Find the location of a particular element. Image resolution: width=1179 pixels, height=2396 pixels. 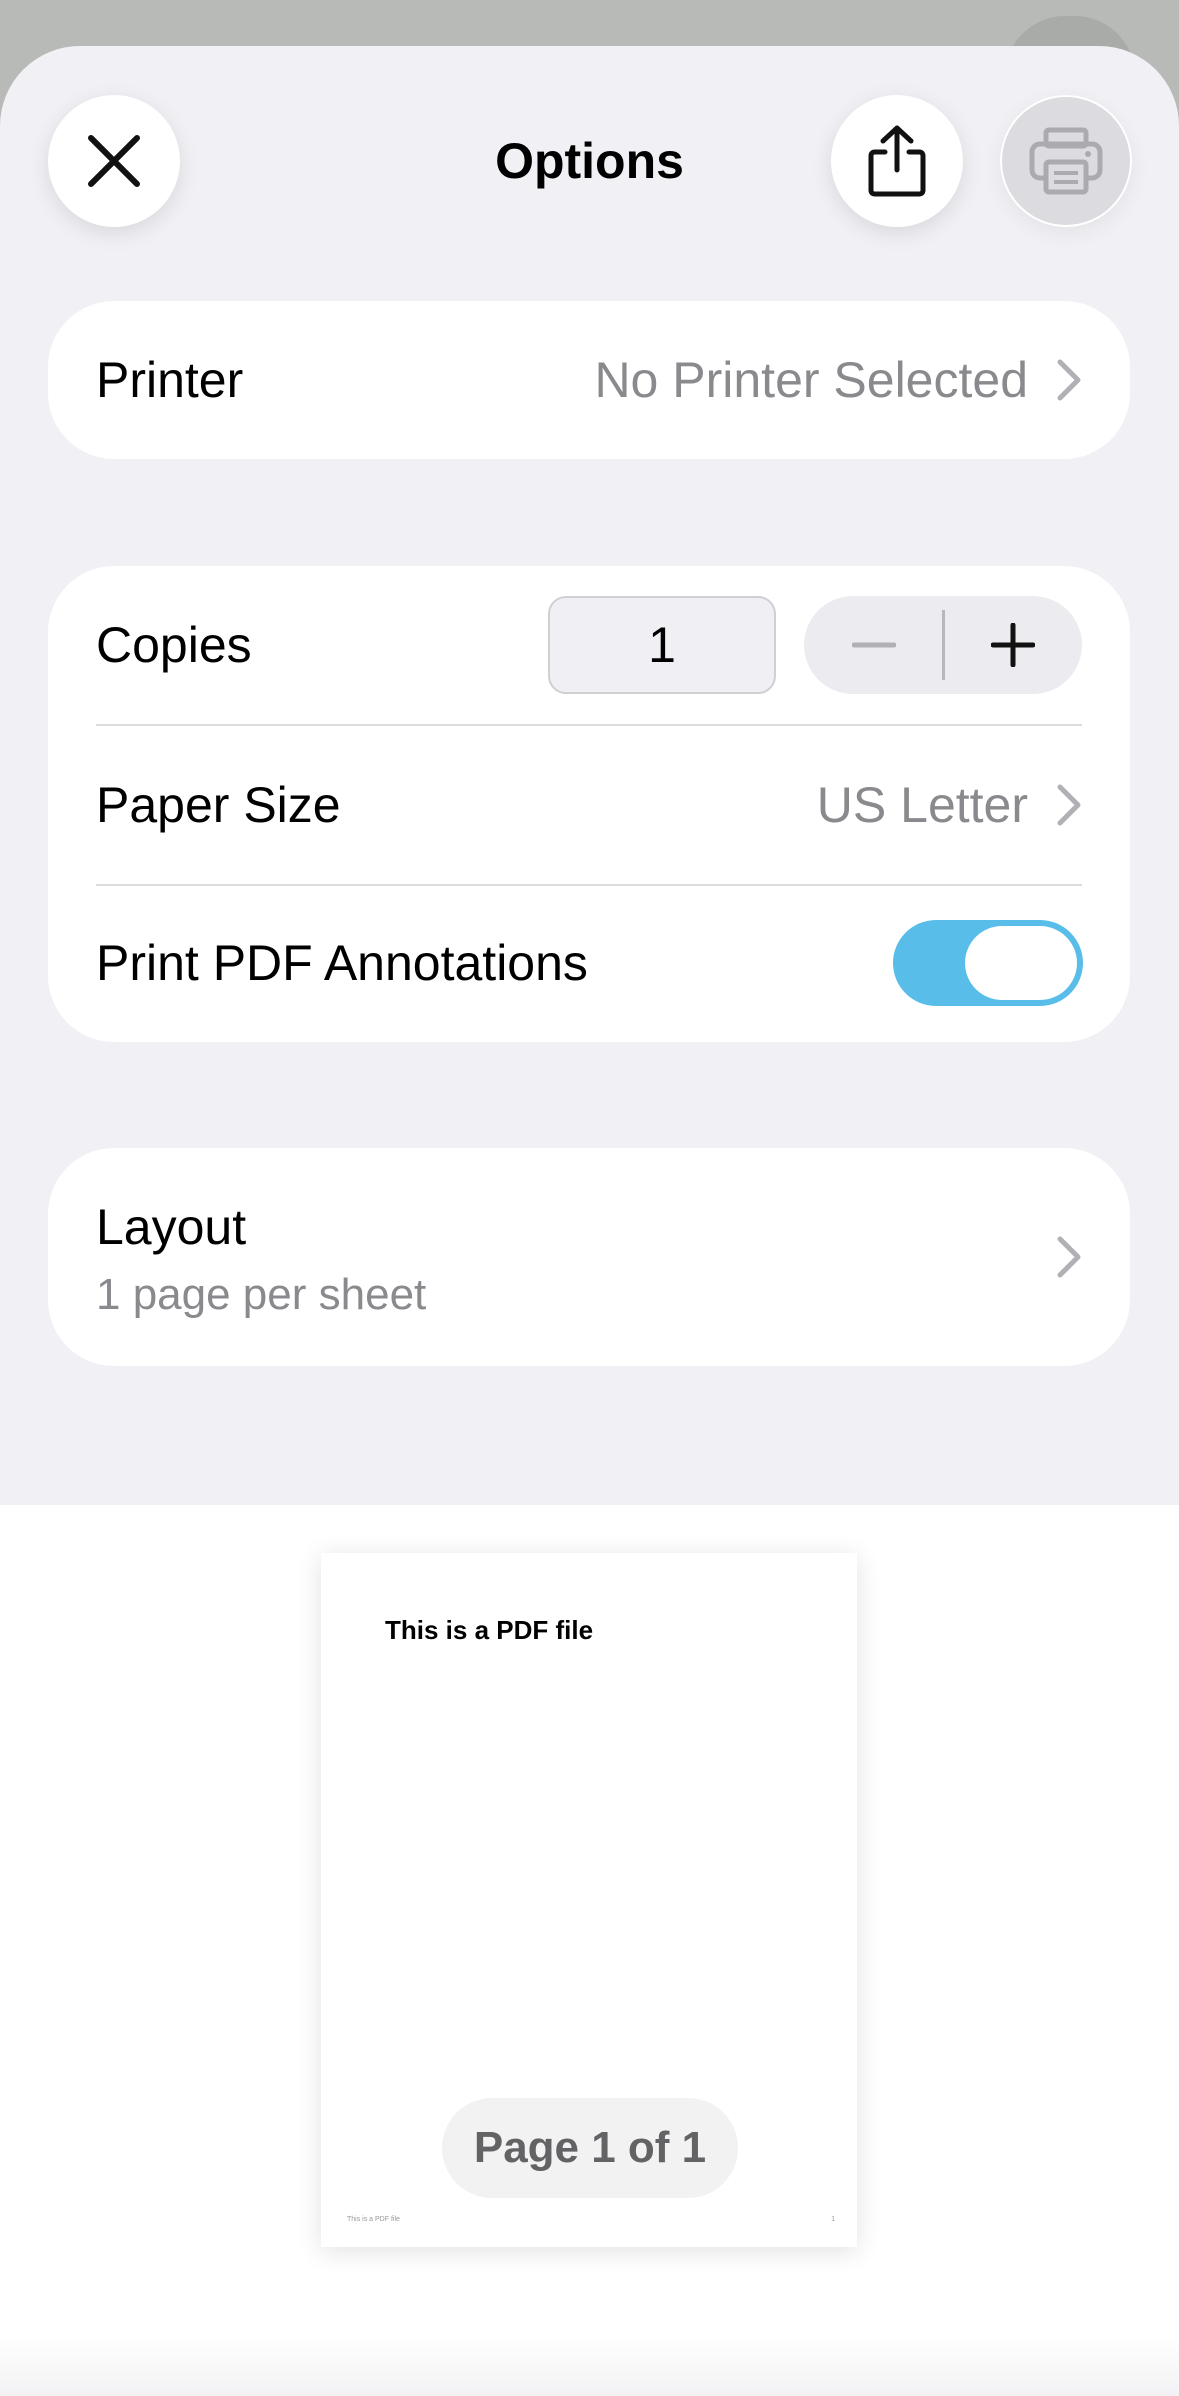

minus-icon is located at coordinates (873, 645).